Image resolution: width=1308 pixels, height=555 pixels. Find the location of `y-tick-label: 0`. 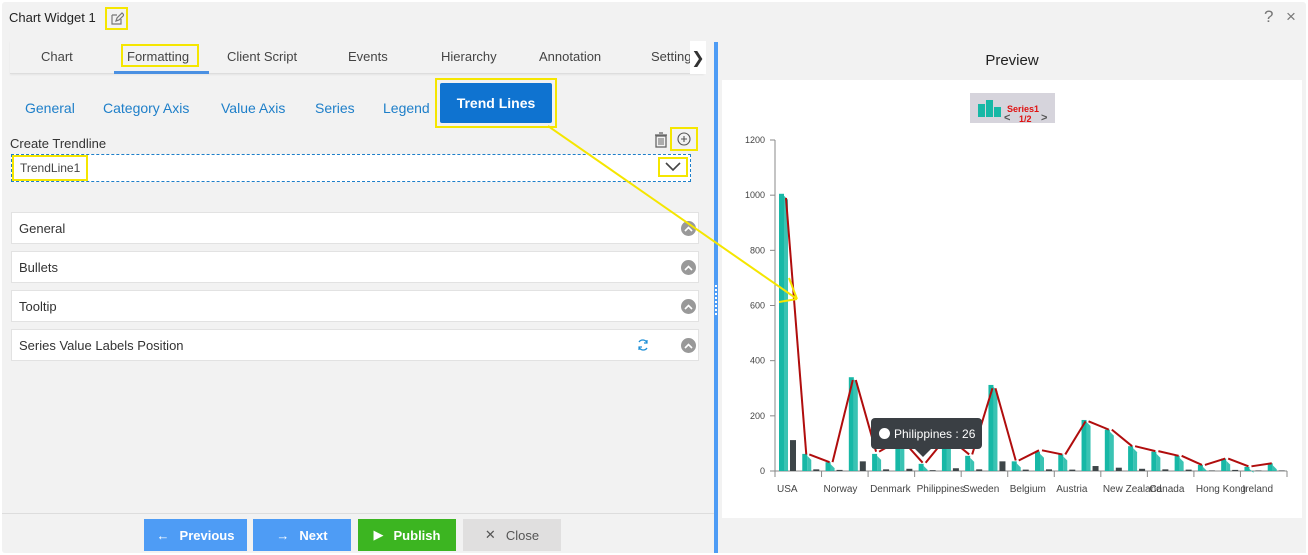

y-tick-label: 0 is located at coordinates (762, 471).